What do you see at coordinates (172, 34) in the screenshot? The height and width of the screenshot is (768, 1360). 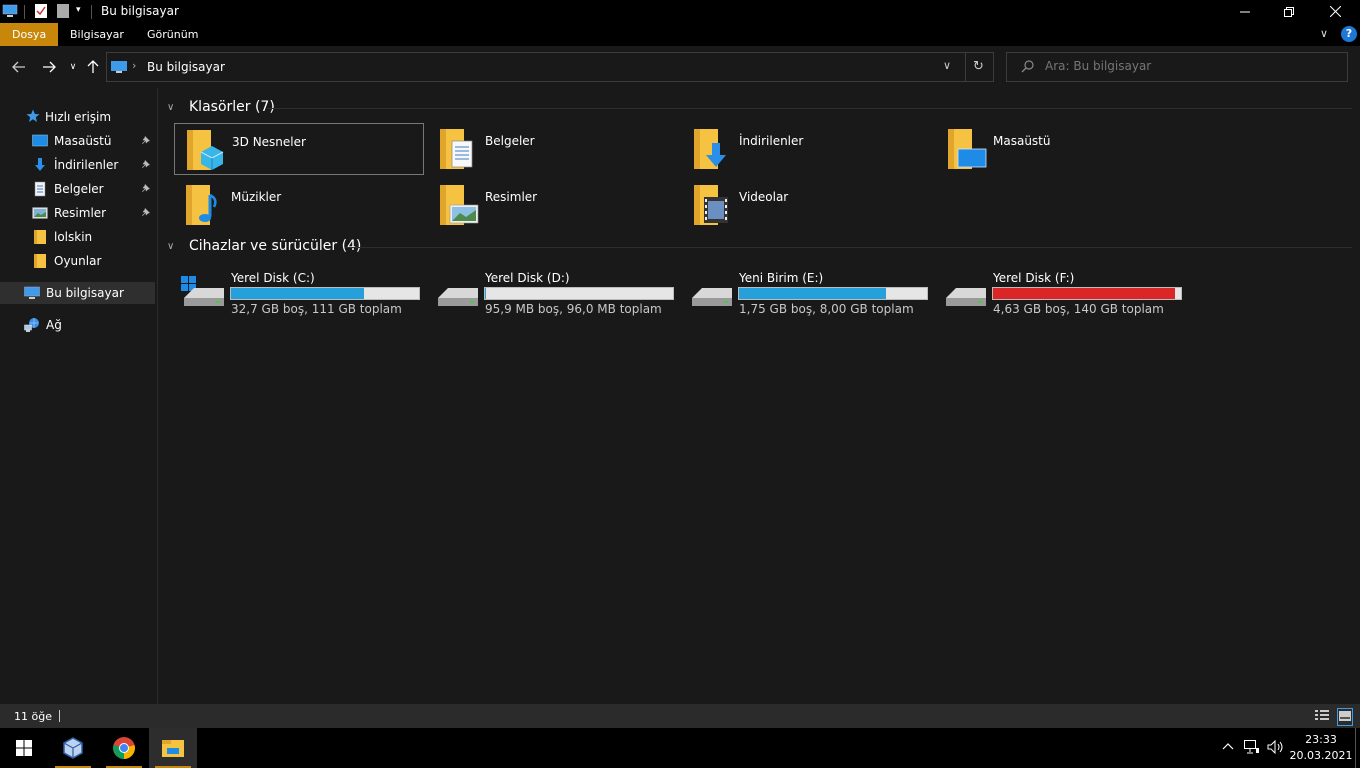 I see `tab-gorunum: Görünüm` at bounding box center [172, 34].